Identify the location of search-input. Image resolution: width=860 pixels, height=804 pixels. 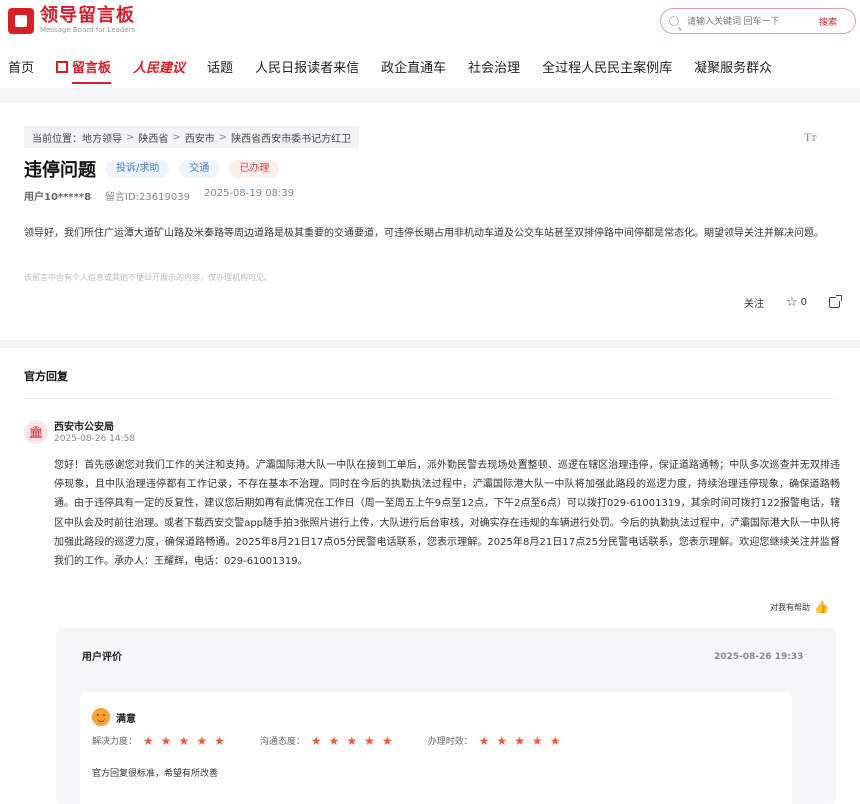
(750, 21).